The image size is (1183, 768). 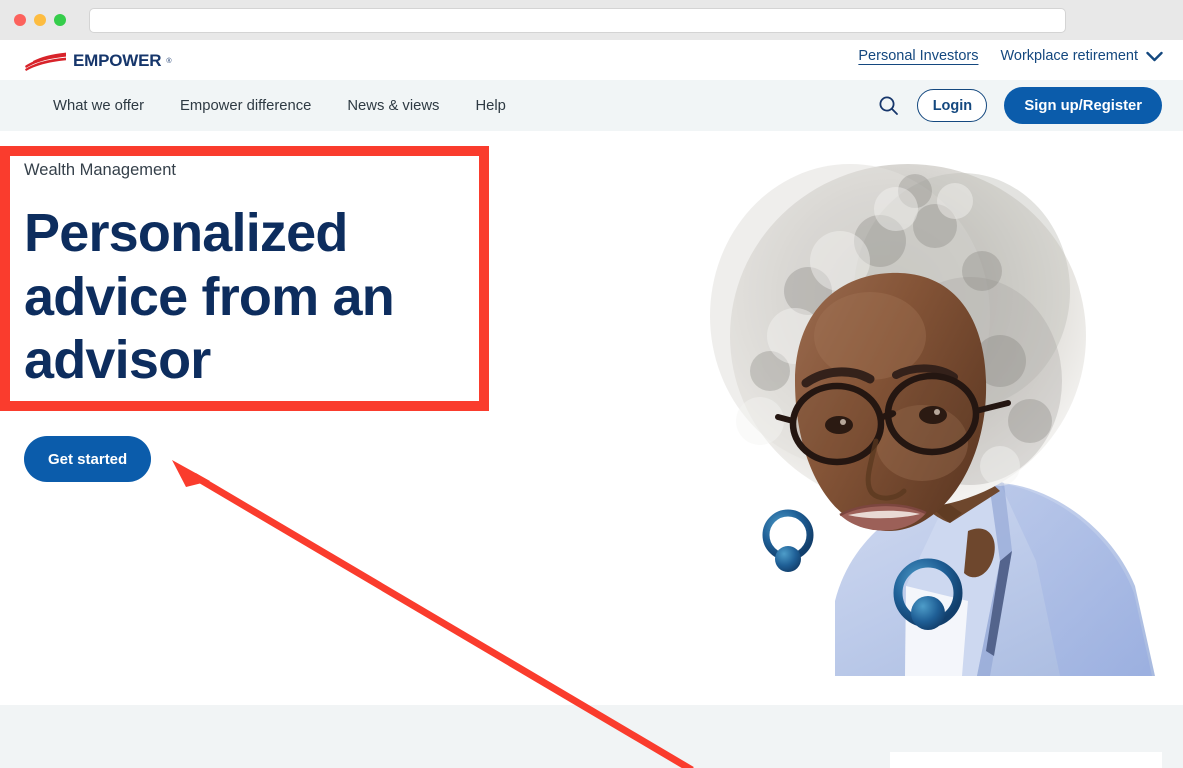 I want to click on minimize-window-button, so click(x=40, y=20).